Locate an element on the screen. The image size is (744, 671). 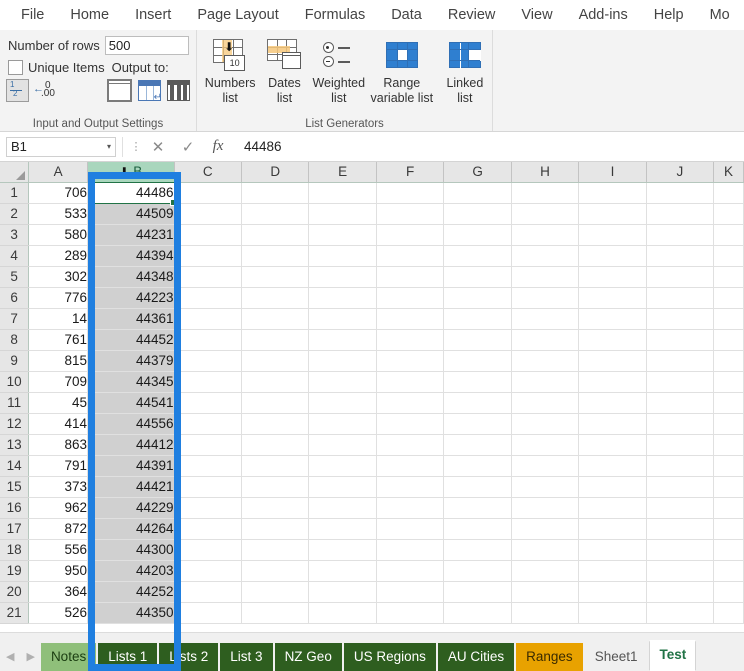
cell-E7 is located at coordinates (342, 319).